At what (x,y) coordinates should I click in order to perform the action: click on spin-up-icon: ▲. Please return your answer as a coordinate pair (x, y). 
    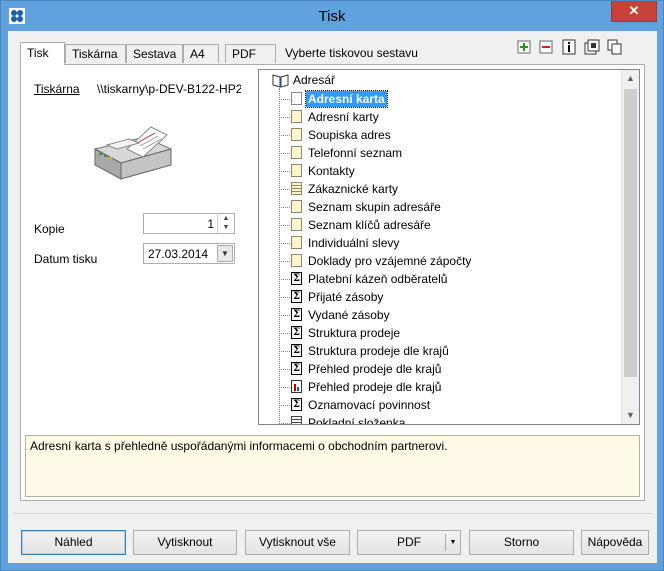
    Looking at the image, I should click on (226, 218).